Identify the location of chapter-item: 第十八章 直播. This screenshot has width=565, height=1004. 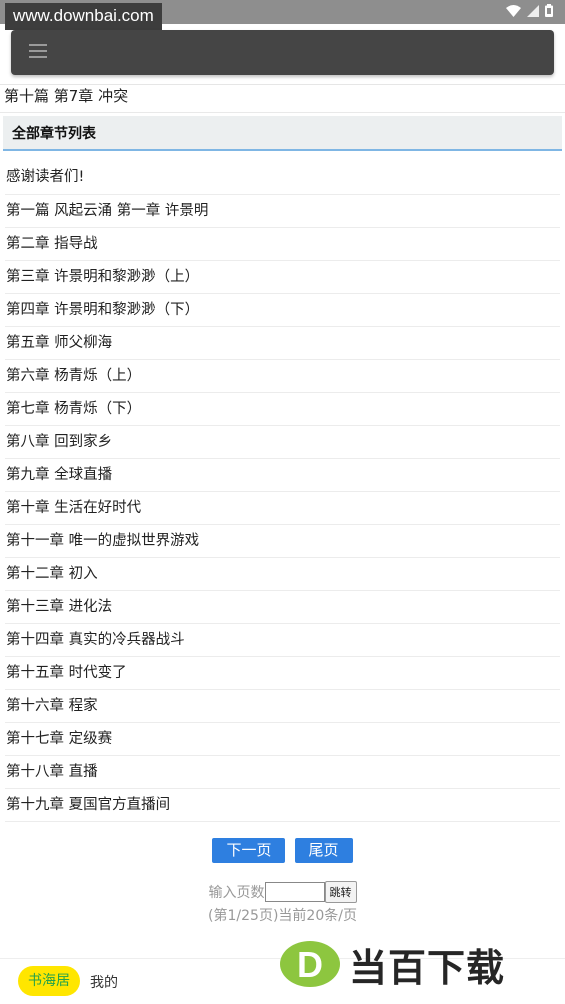
(282, 772).